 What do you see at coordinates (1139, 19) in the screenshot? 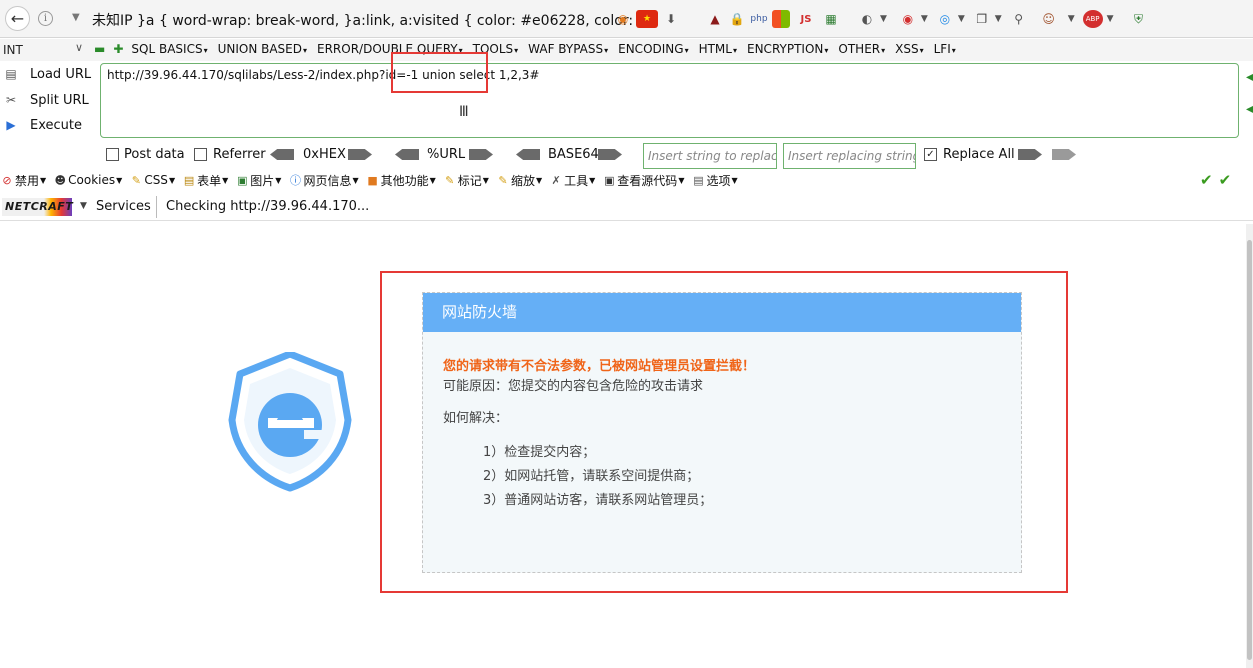
I see `shield-ext-icon: ⛨` at bounding box center [1139, 19].